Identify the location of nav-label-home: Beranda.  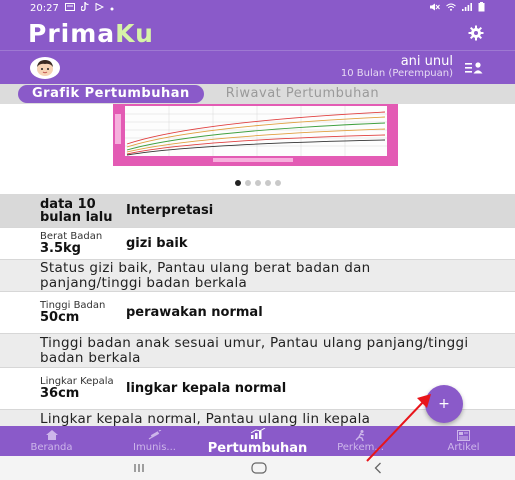
(51, 447).